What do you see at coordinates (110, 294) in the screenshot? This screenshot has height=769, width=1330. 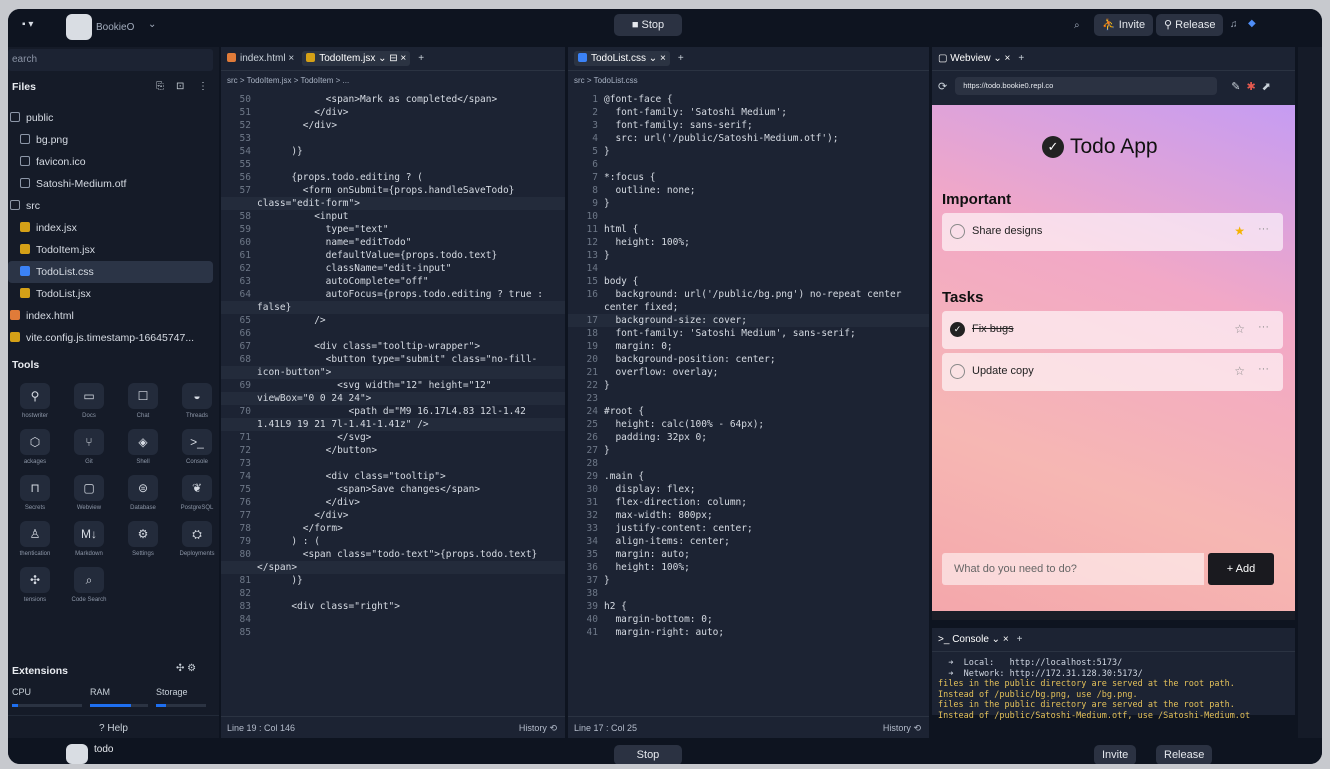 I see `file-tree-item: TodoList.jsx` at bounding box center [110, 294].